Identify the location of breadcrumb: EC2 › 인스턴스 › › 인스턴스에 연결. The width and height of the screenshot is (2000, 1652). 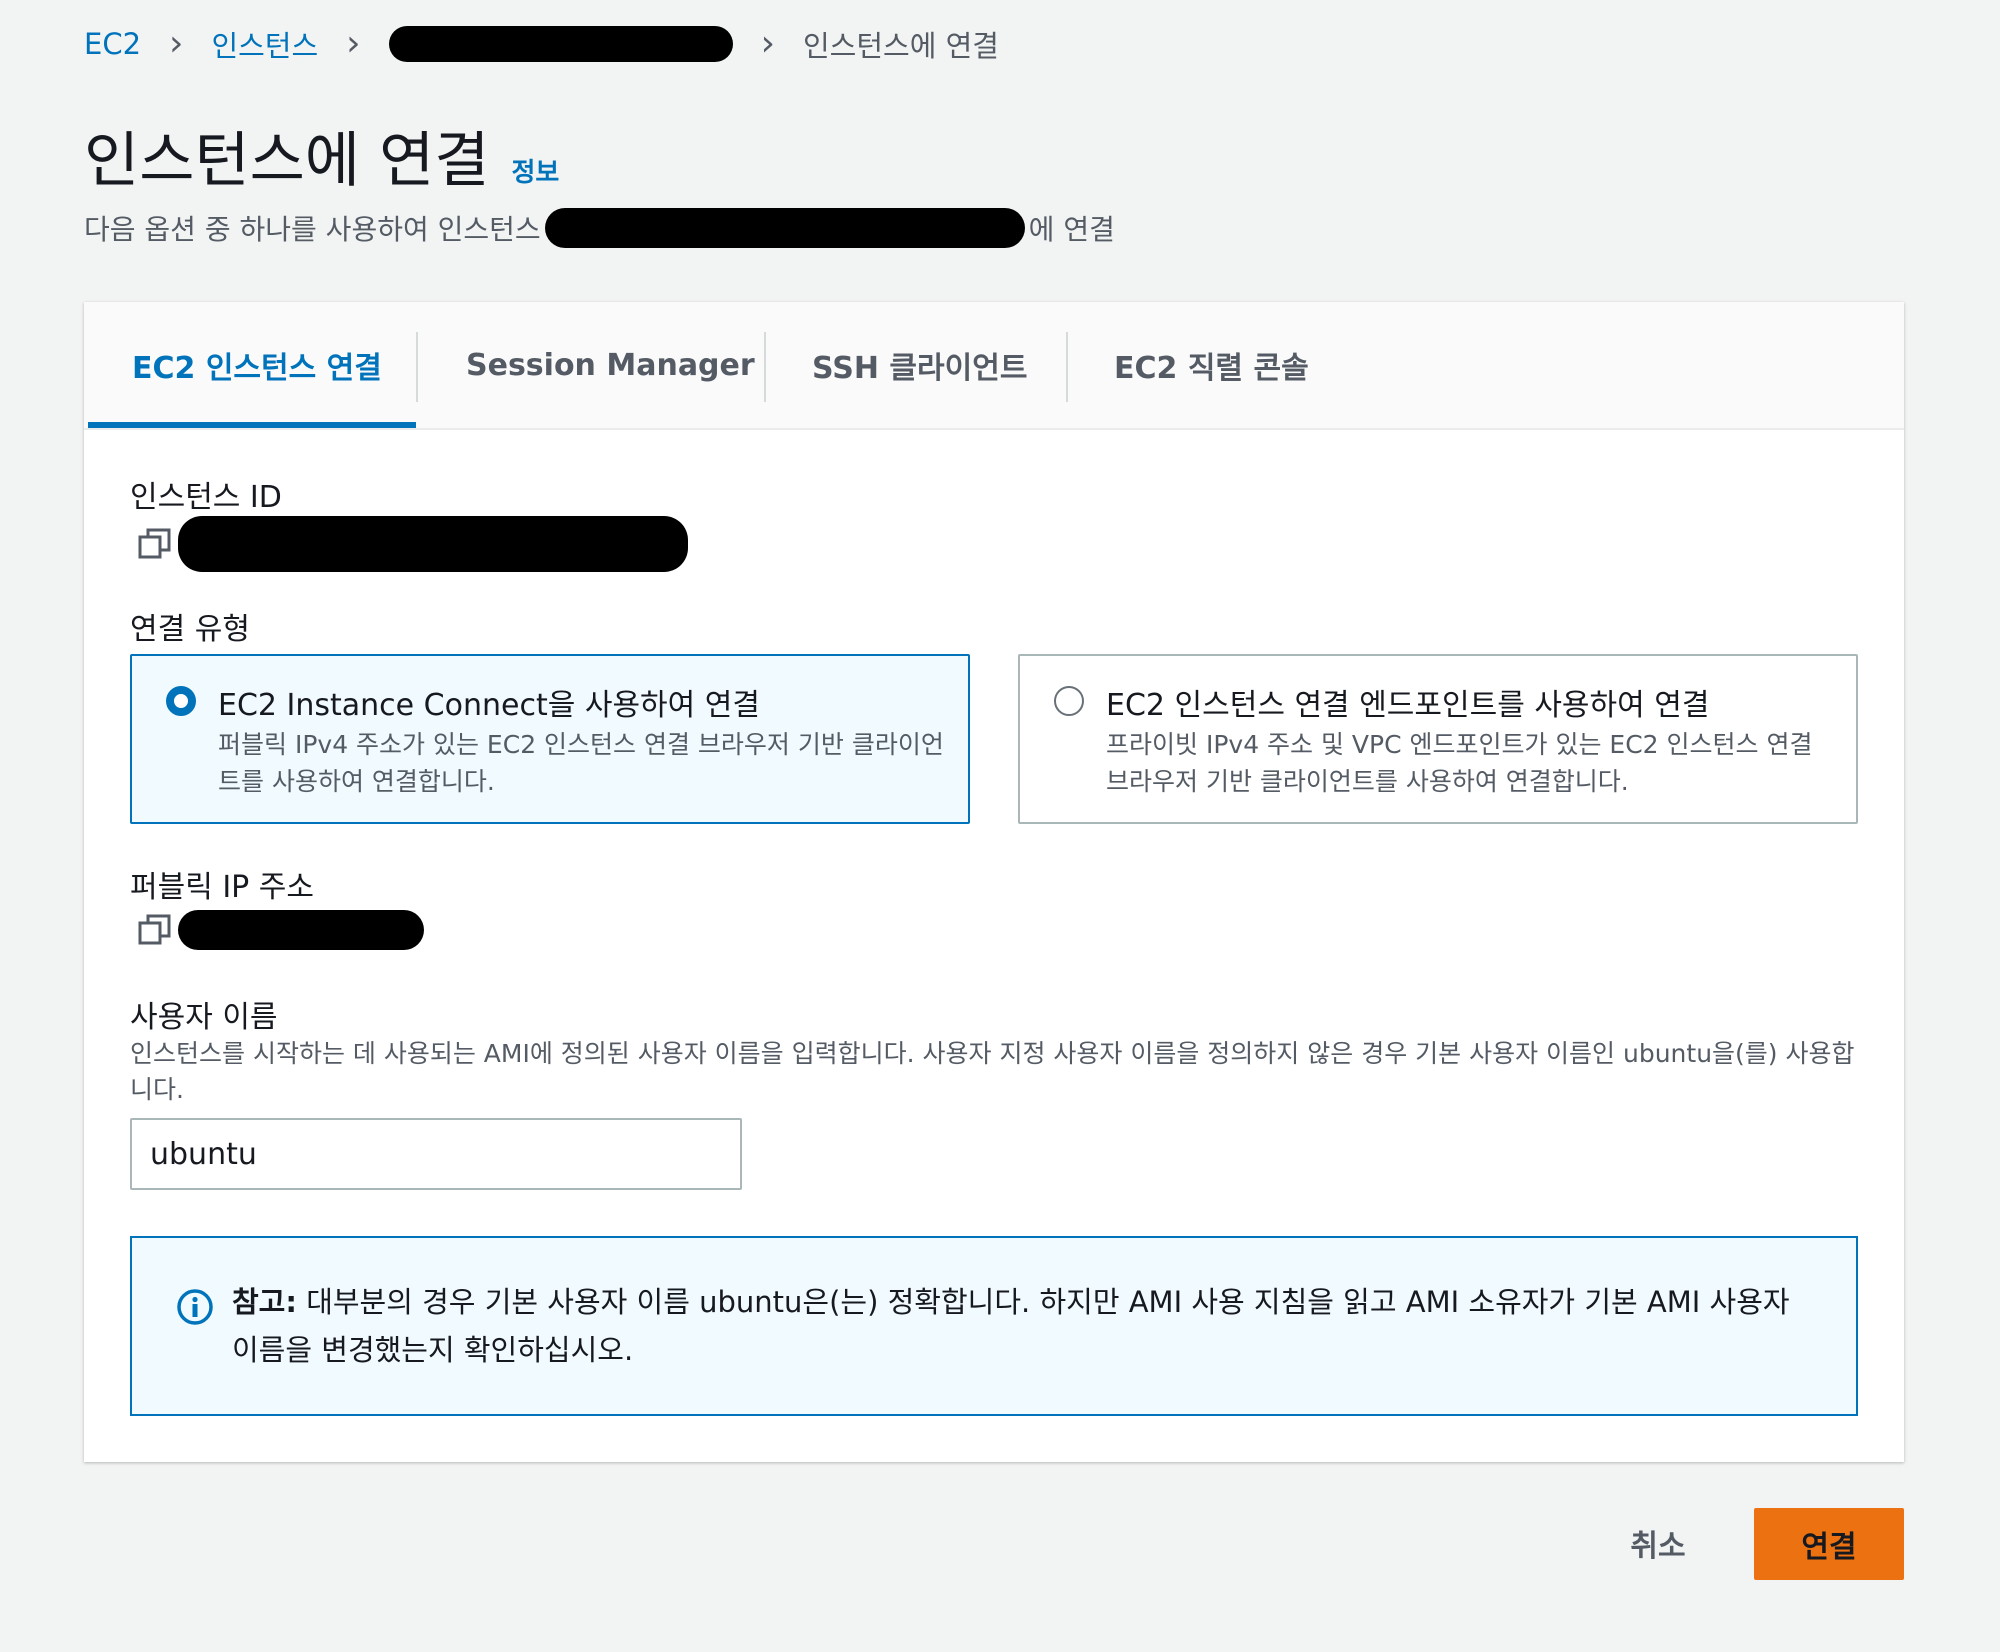
(541, 44).